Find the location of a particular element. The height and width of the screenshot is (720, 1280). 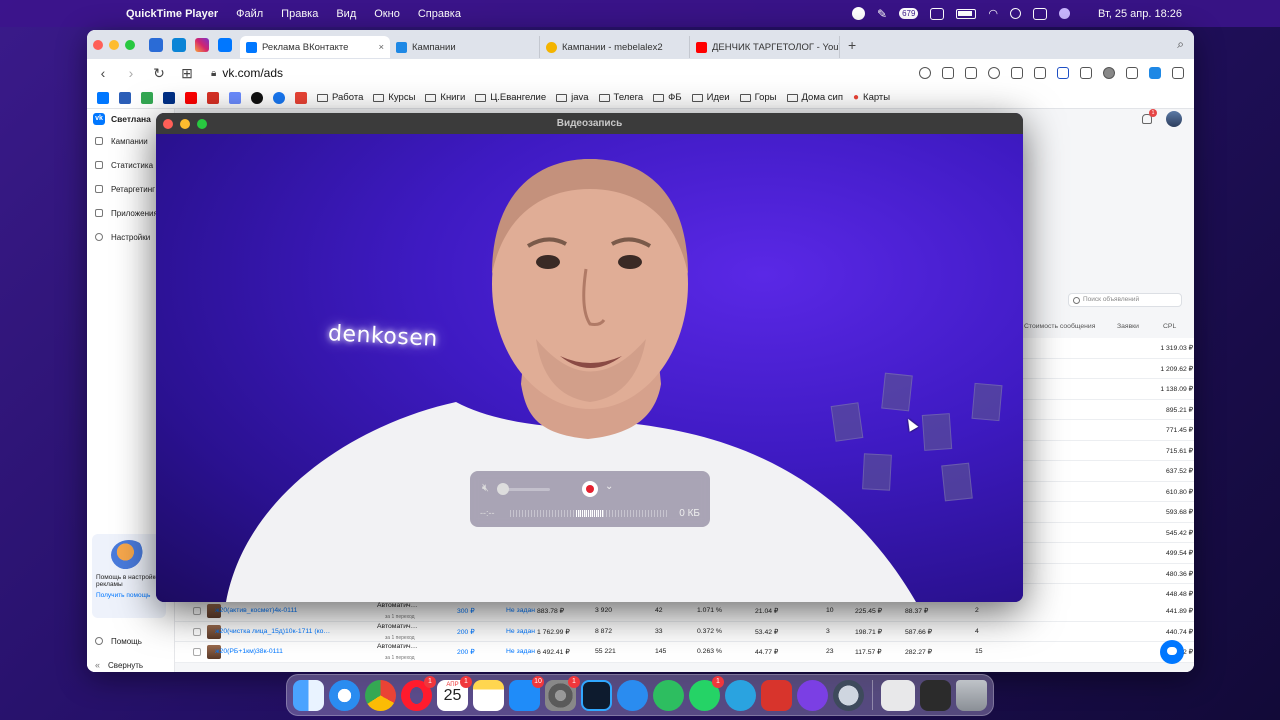

instagram-icon is located at coordinates (202, 44).